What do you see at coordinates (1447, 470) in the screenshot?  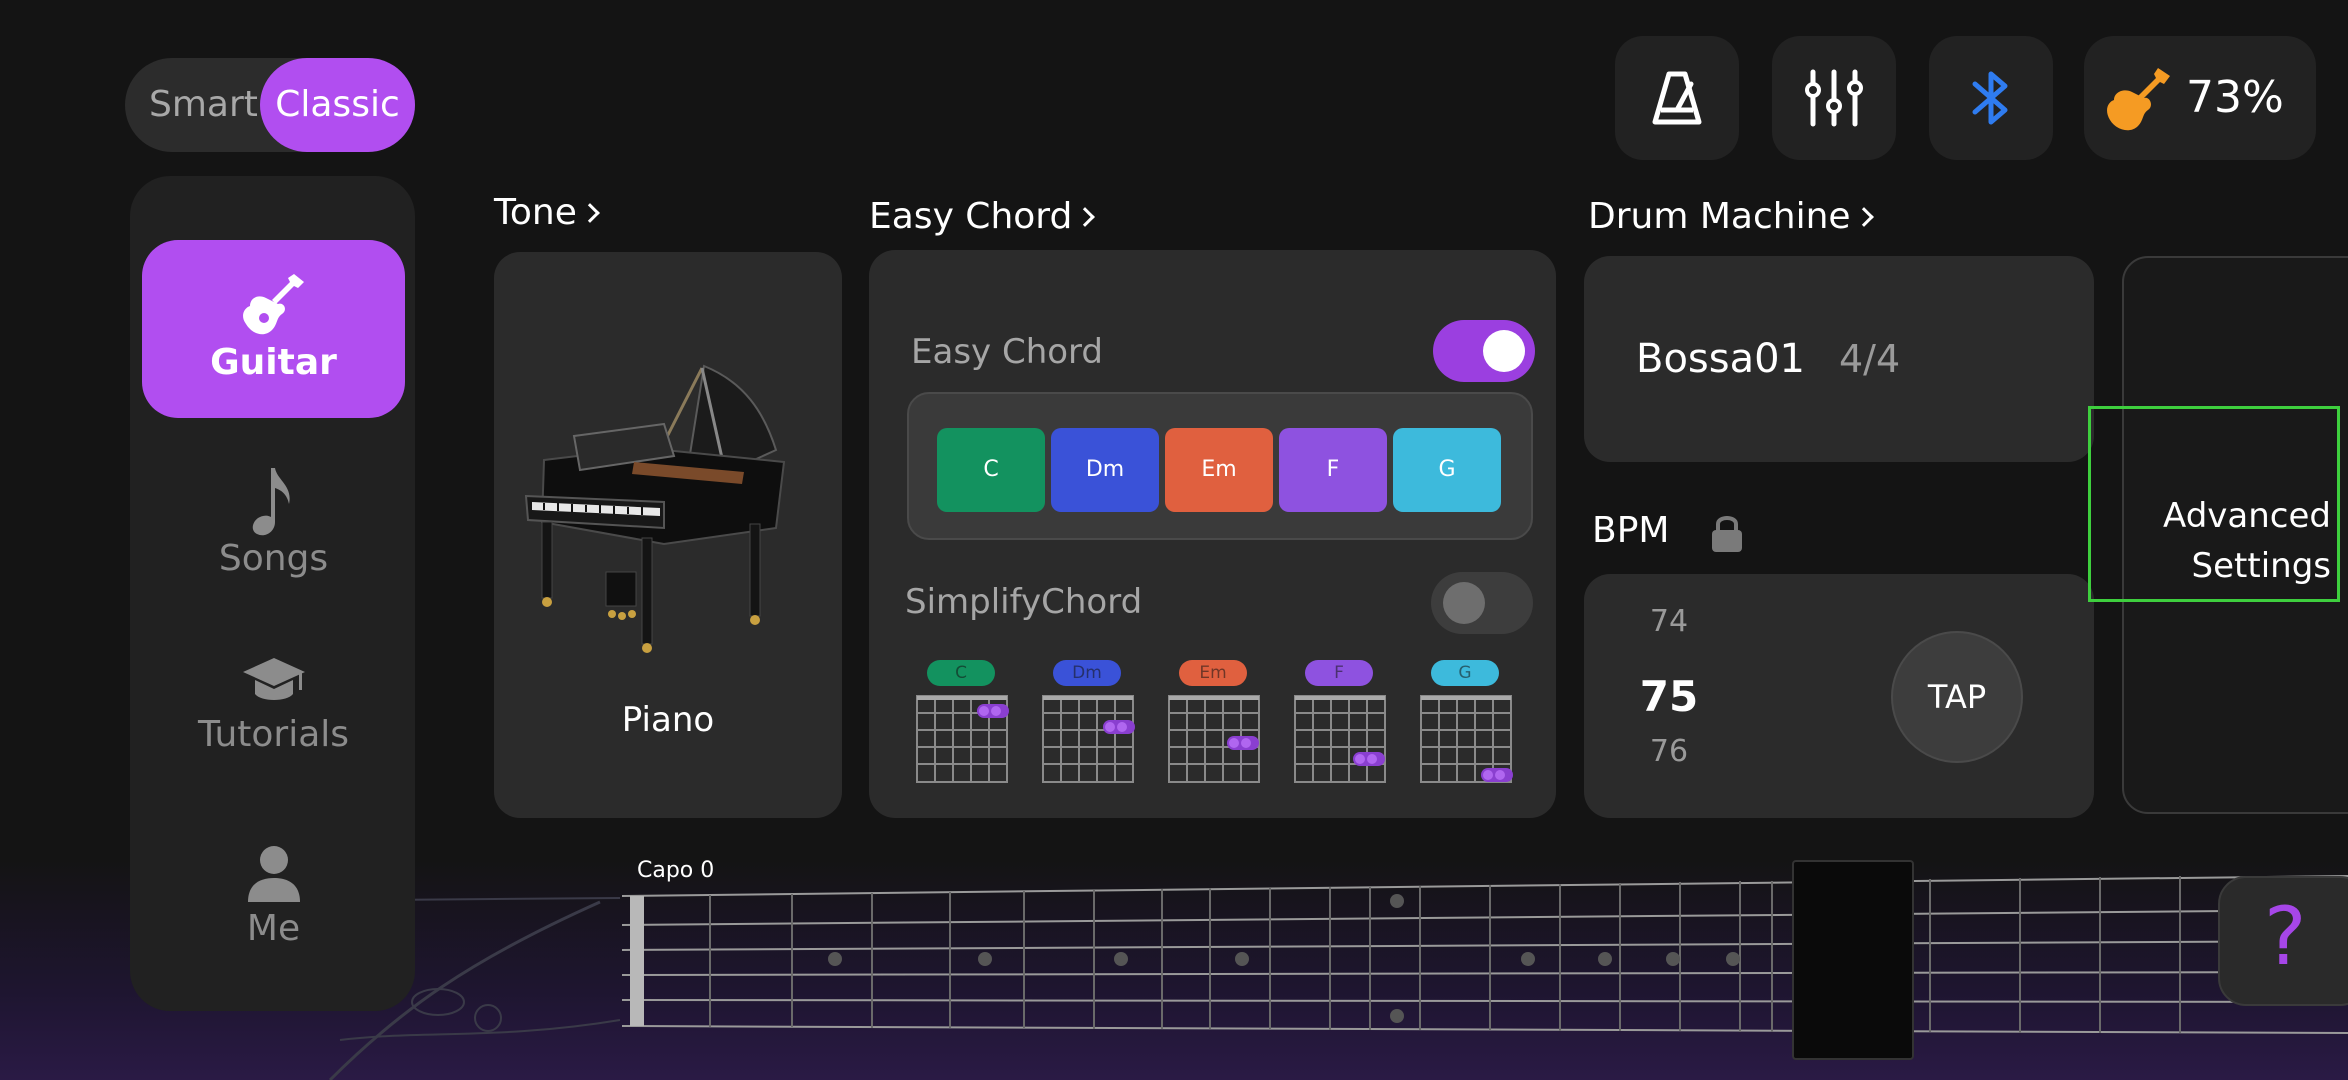 I see `chord-button-g: G` at bounding box center [1447, 470].